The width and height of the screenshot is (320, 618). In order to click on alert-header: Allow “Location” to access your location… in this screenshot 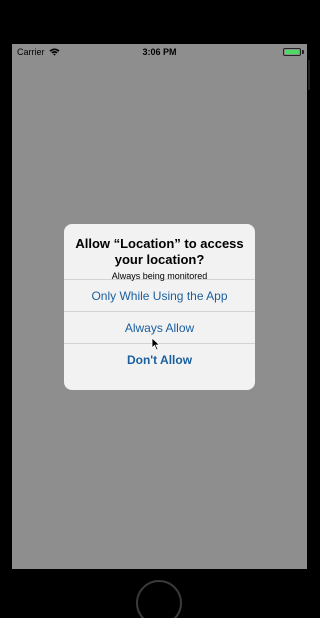, I will do `click(159, 252)`.